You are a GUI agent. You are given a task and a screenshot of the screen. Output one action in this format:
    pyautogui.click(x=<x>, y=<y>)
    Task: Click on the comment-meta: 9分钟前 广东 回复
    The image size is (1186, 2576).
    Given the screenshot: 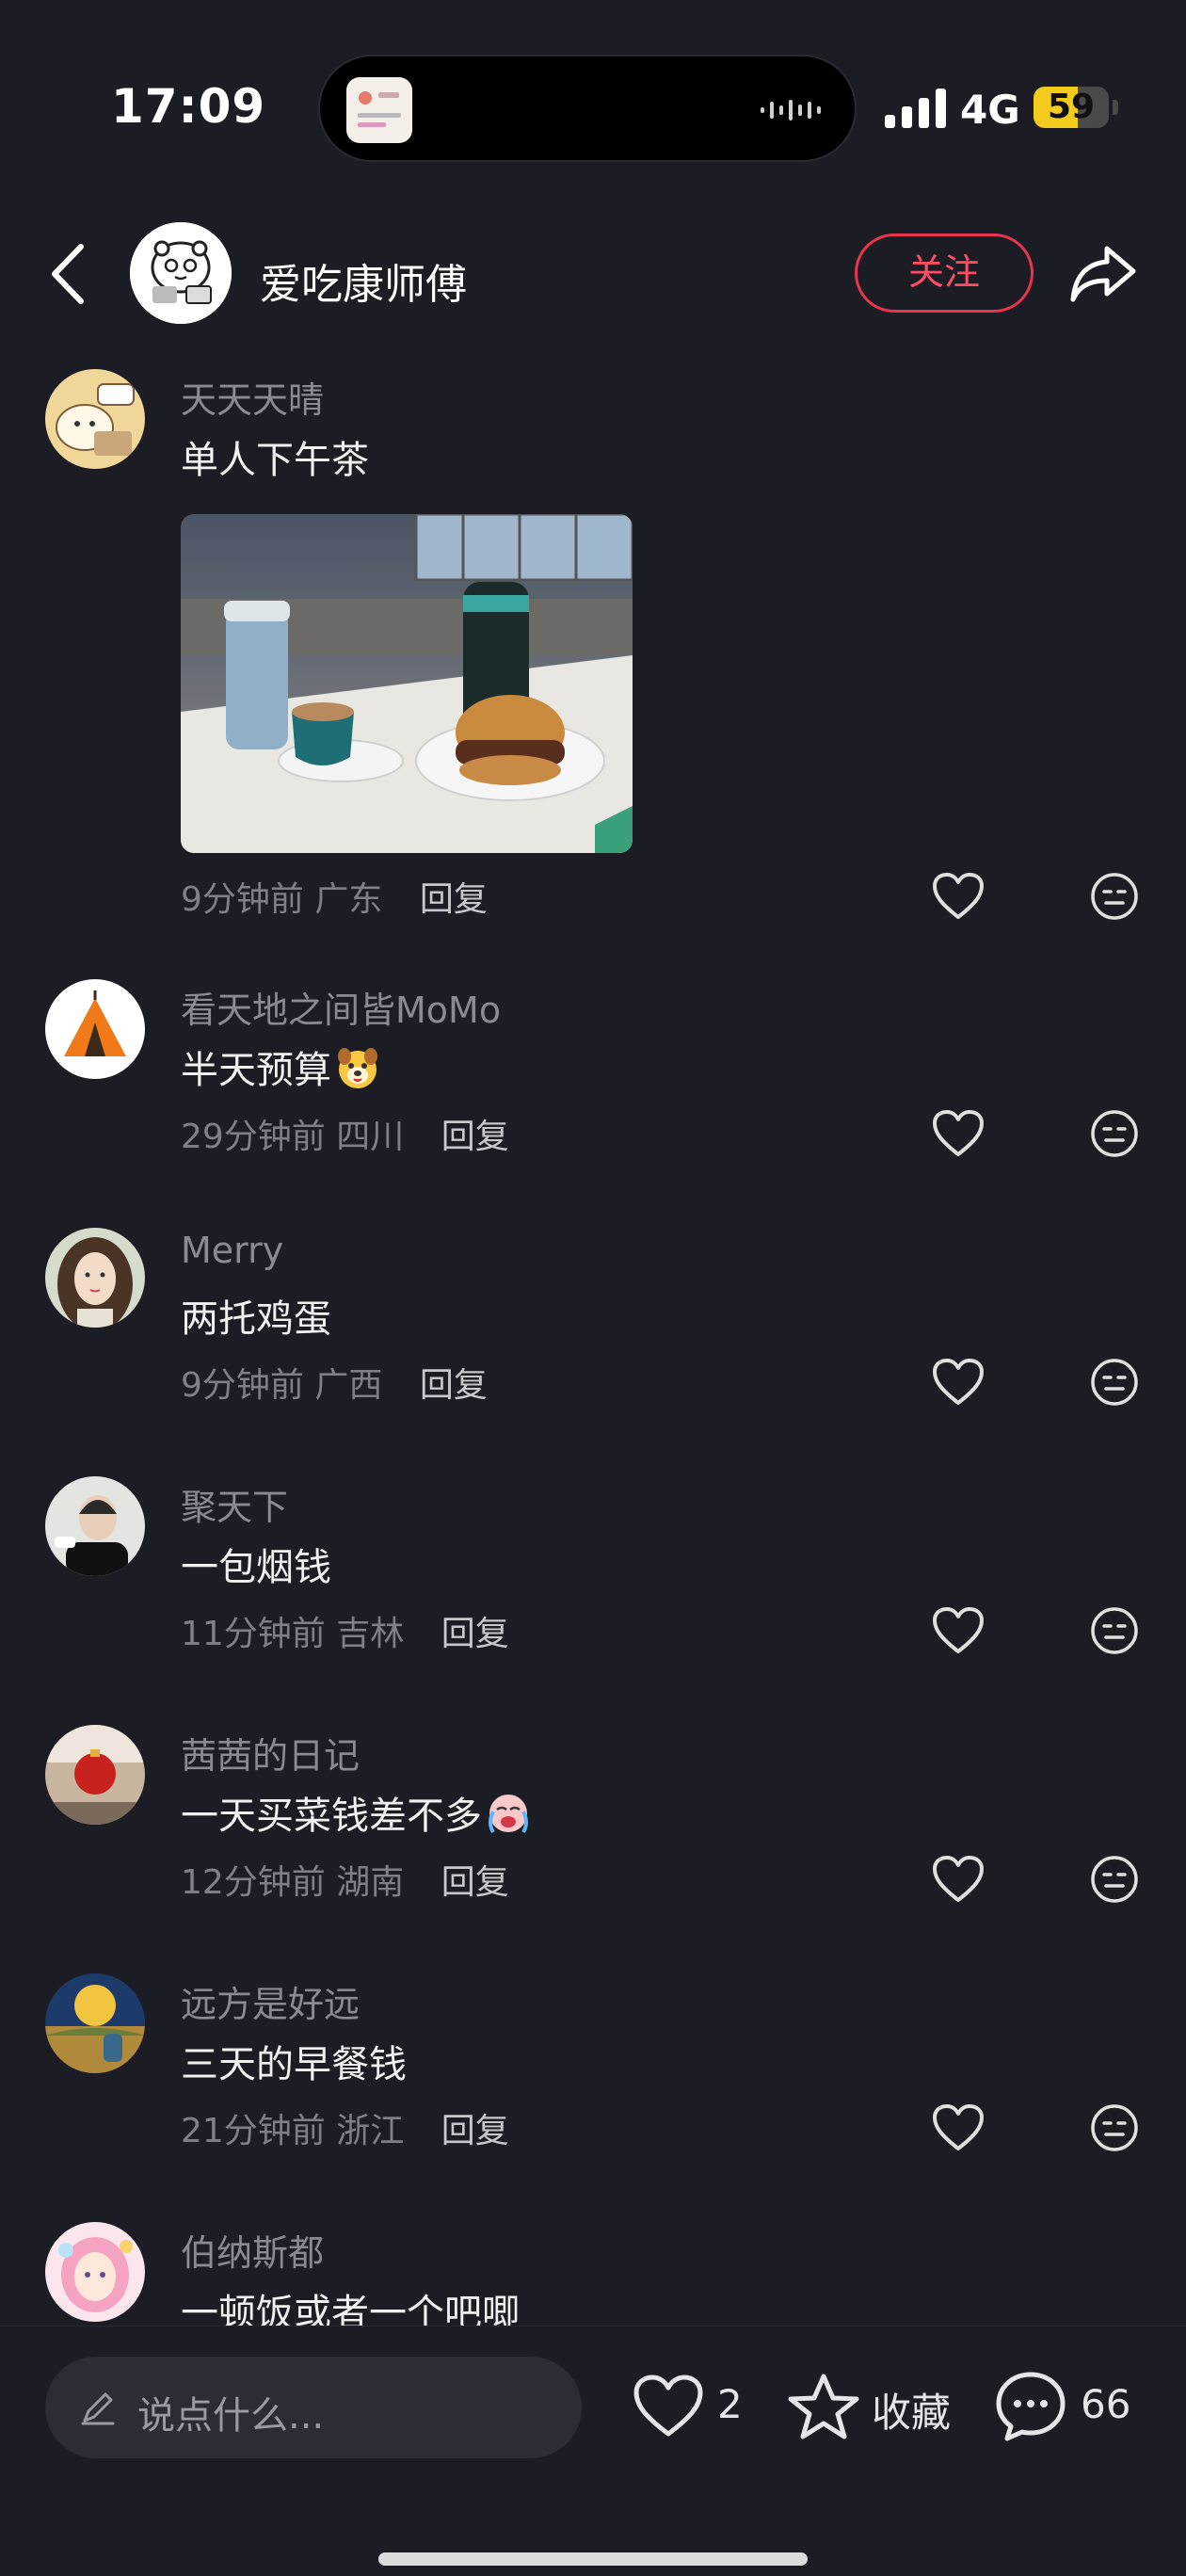 What is the action you would take?
    pyautogui.click(x=334, y=896)
    